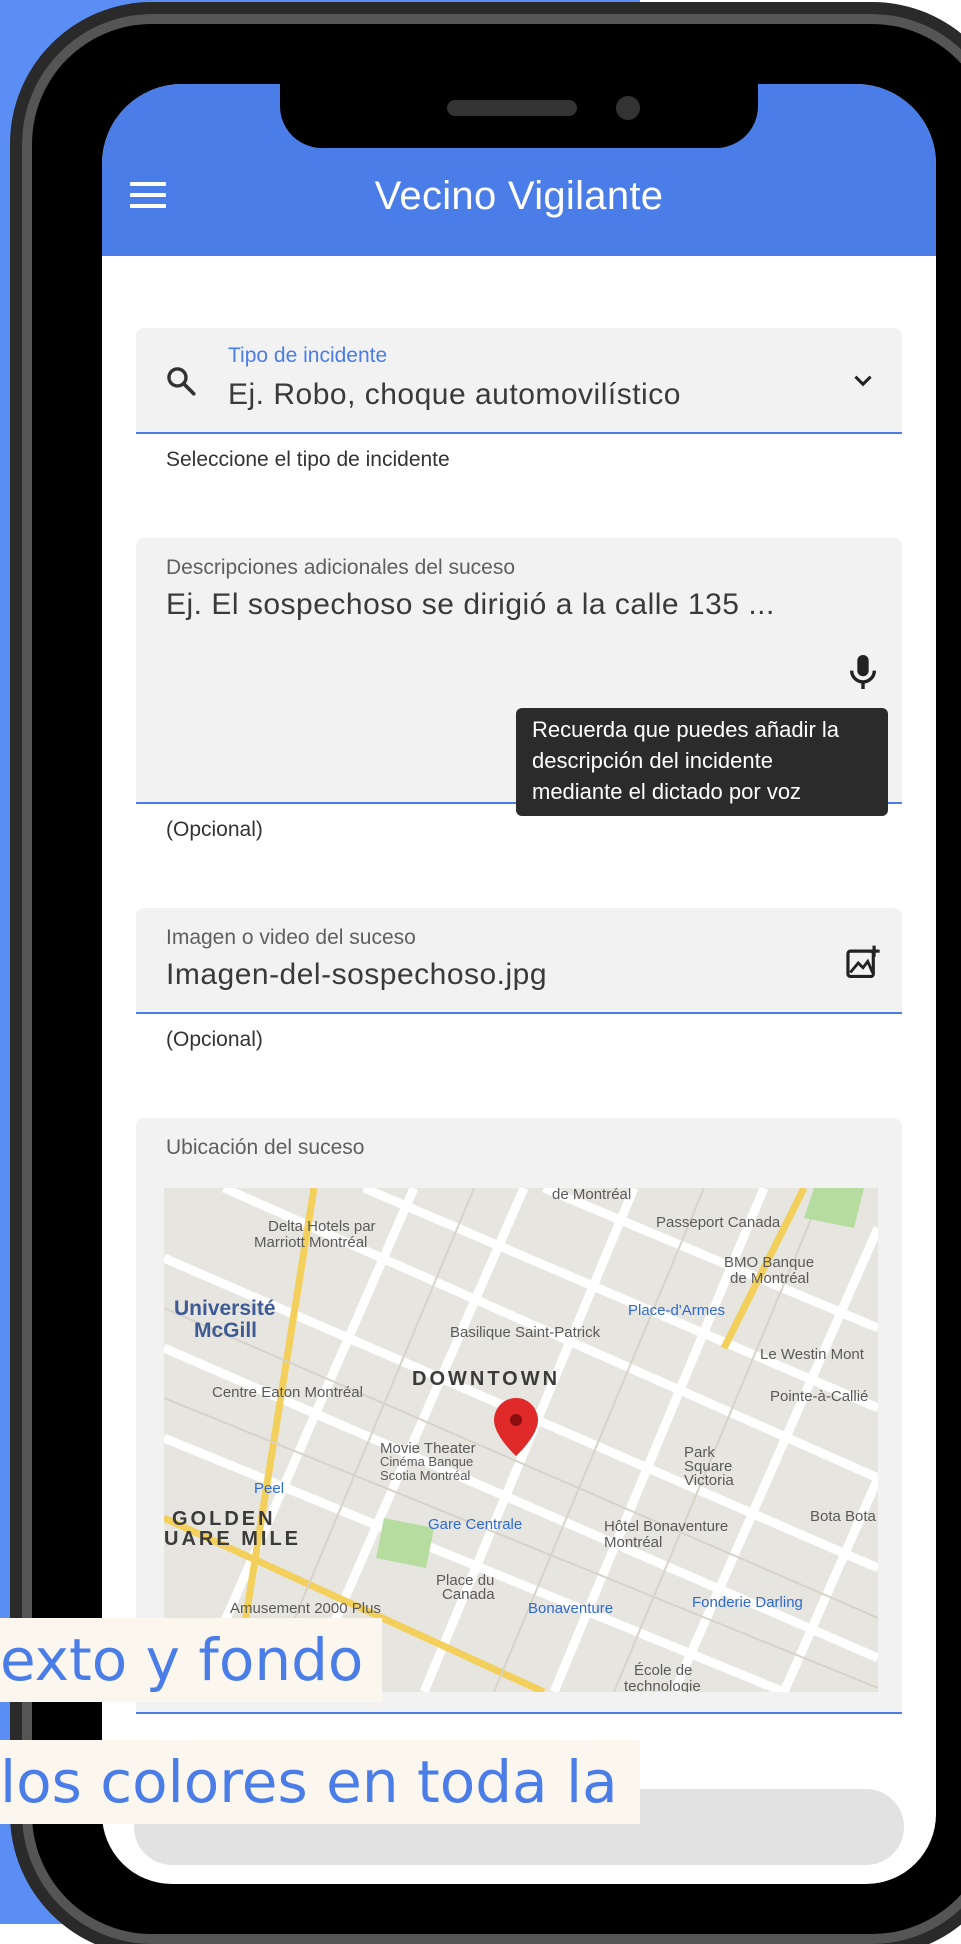  Describe the element at coordinates (516, 1427) in the screenshot. I see `map-pin-icon` at that location.